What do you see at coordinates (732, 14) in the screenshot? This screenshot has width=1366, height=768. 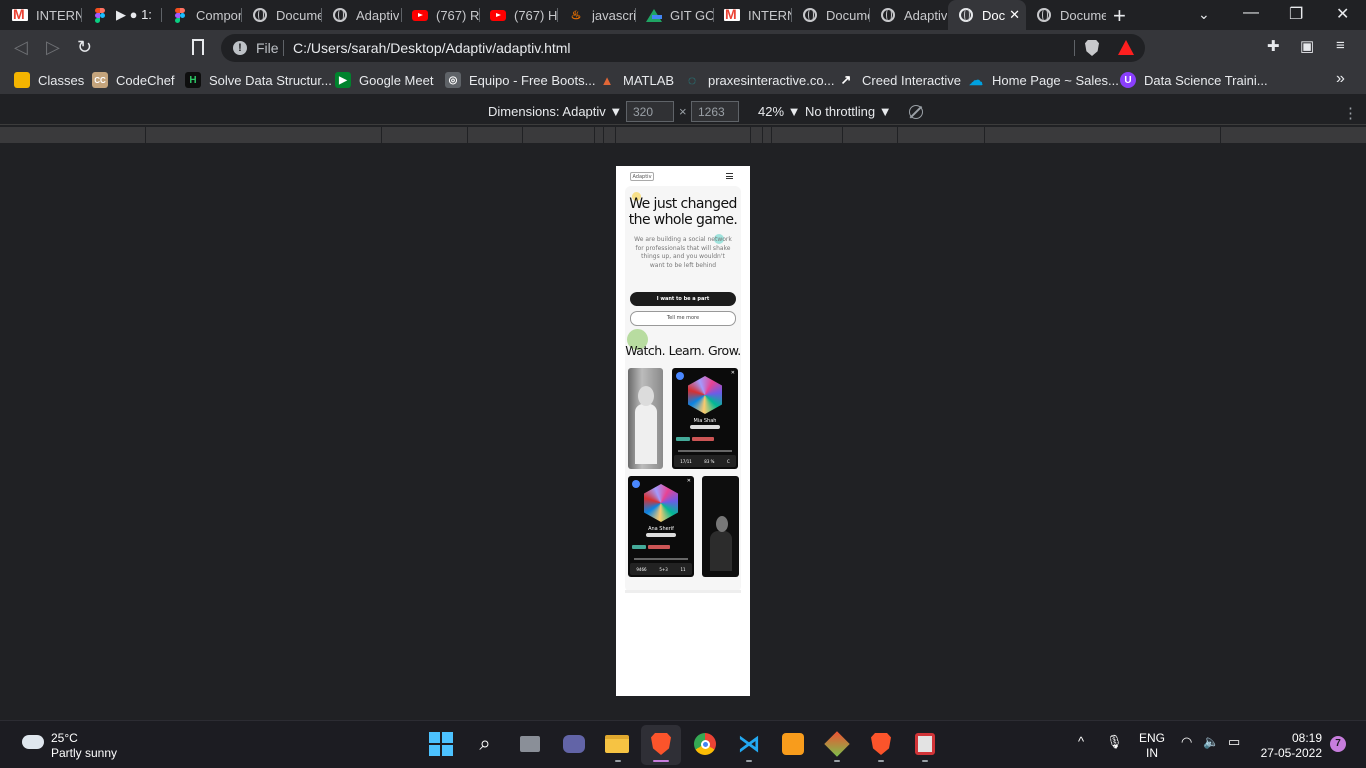 I see `gmail-icon` at bounding box center [732, 14].